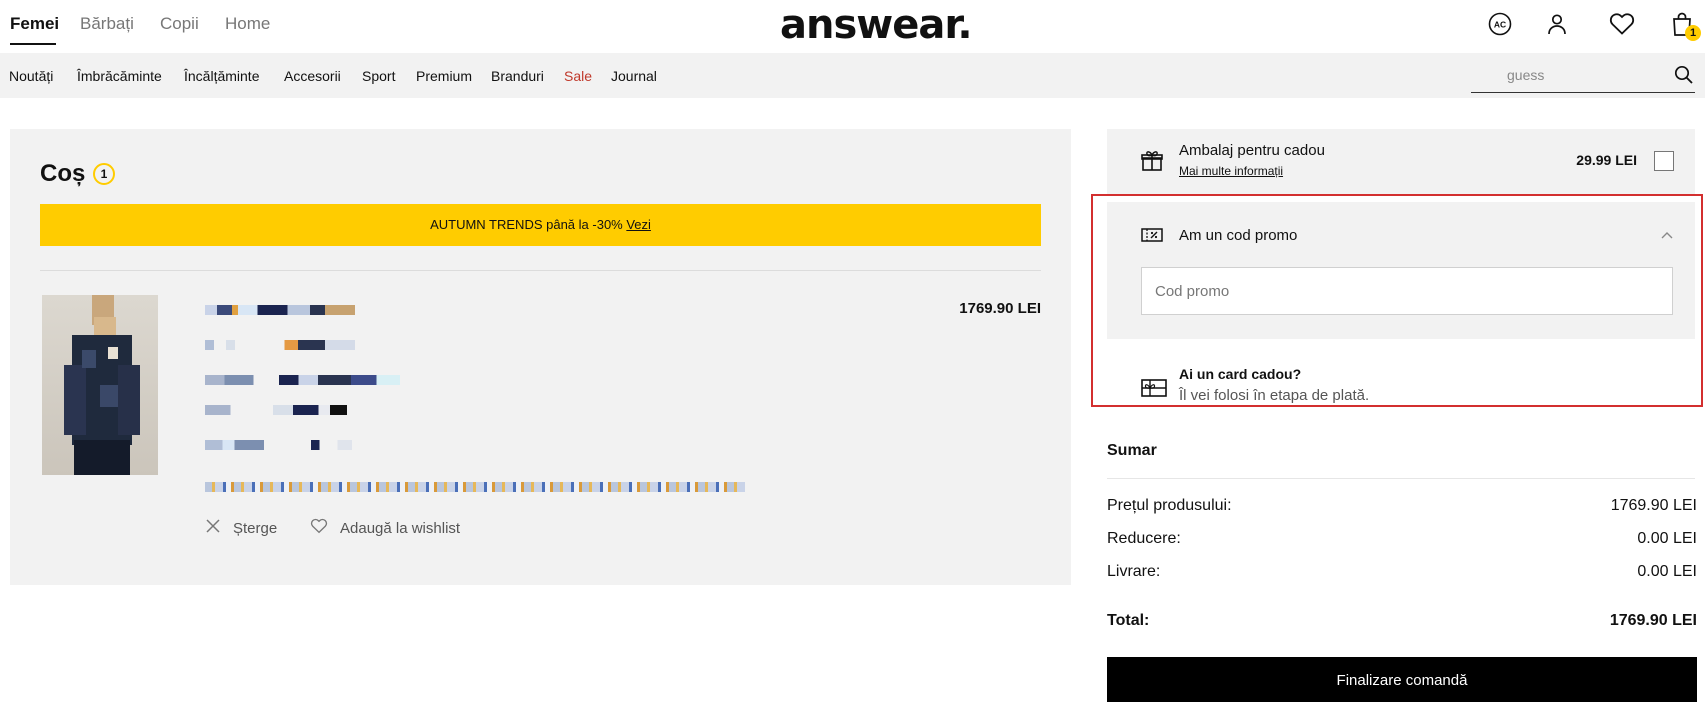 The image size is (1705, 708). I want to click on delete-item-button: Șterge, so click(241, 528).